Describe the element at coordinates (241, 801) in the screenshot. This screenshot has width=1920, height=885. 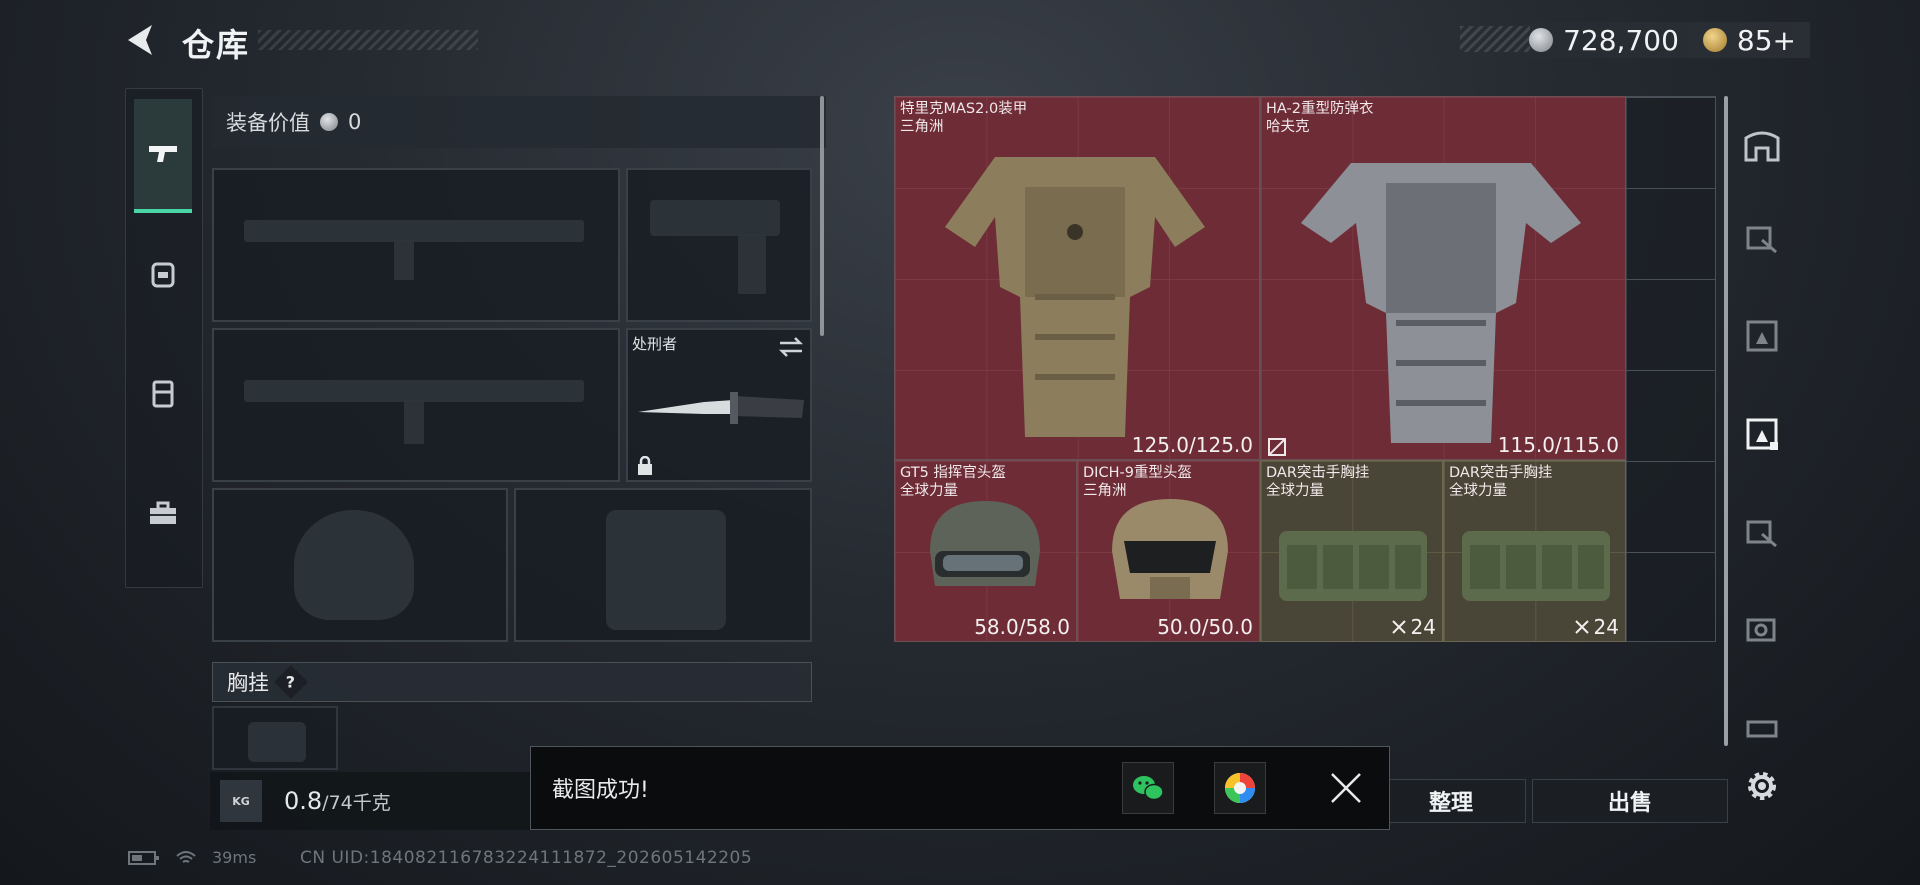
I see `weight-icon: KG` at that location.